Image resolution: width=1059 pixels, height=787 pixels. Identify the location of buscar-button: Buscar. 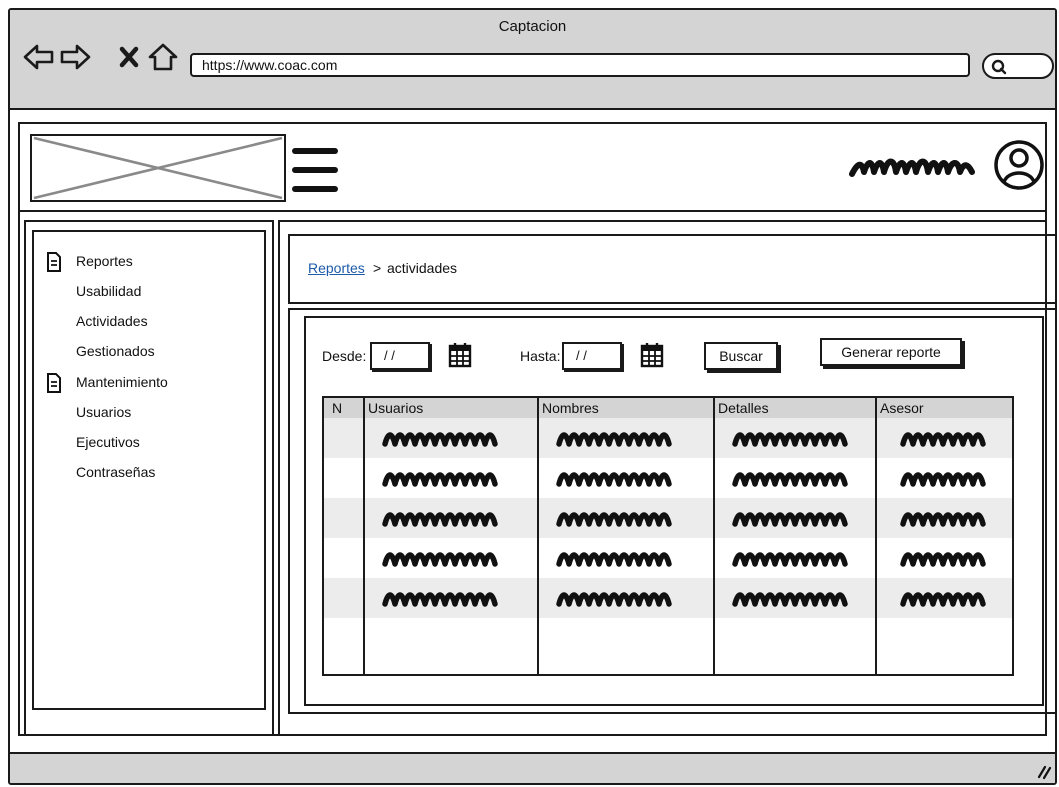
(741, 356).